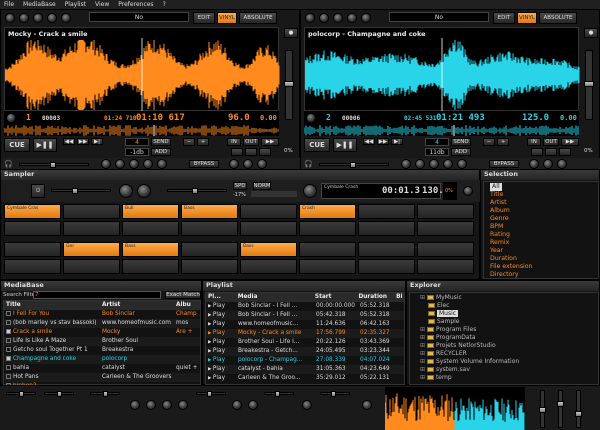 This screenshot has height=430, width=600. What do you see at coordinates (504, 164) in the screenshot?
I see `deck2-bypass-button: BYPASS` at bounding box center [504, 164].